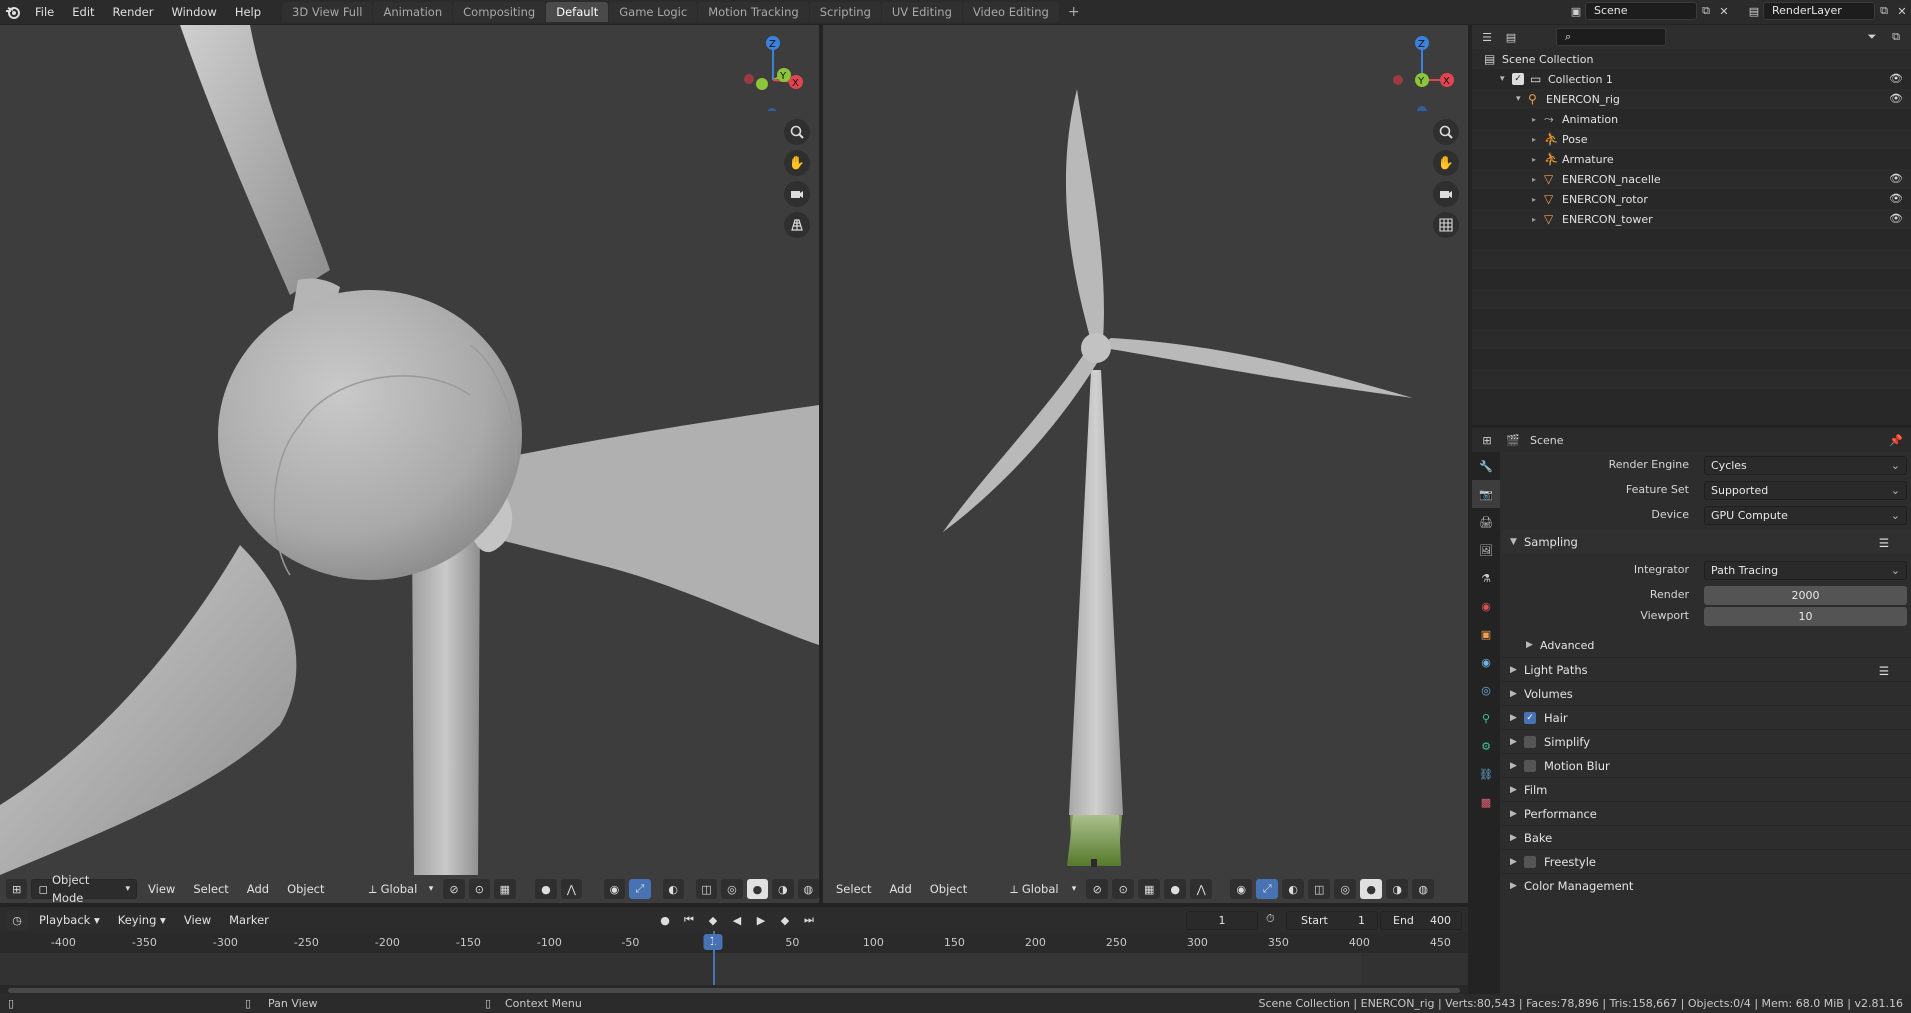 This screenshot has width=1911, height=1013. What do you see at coordinates (1706, 717) in the screenshot?
I see `panel-hair: ▶ ✓ Hair` at bounding box center [1706, 717].